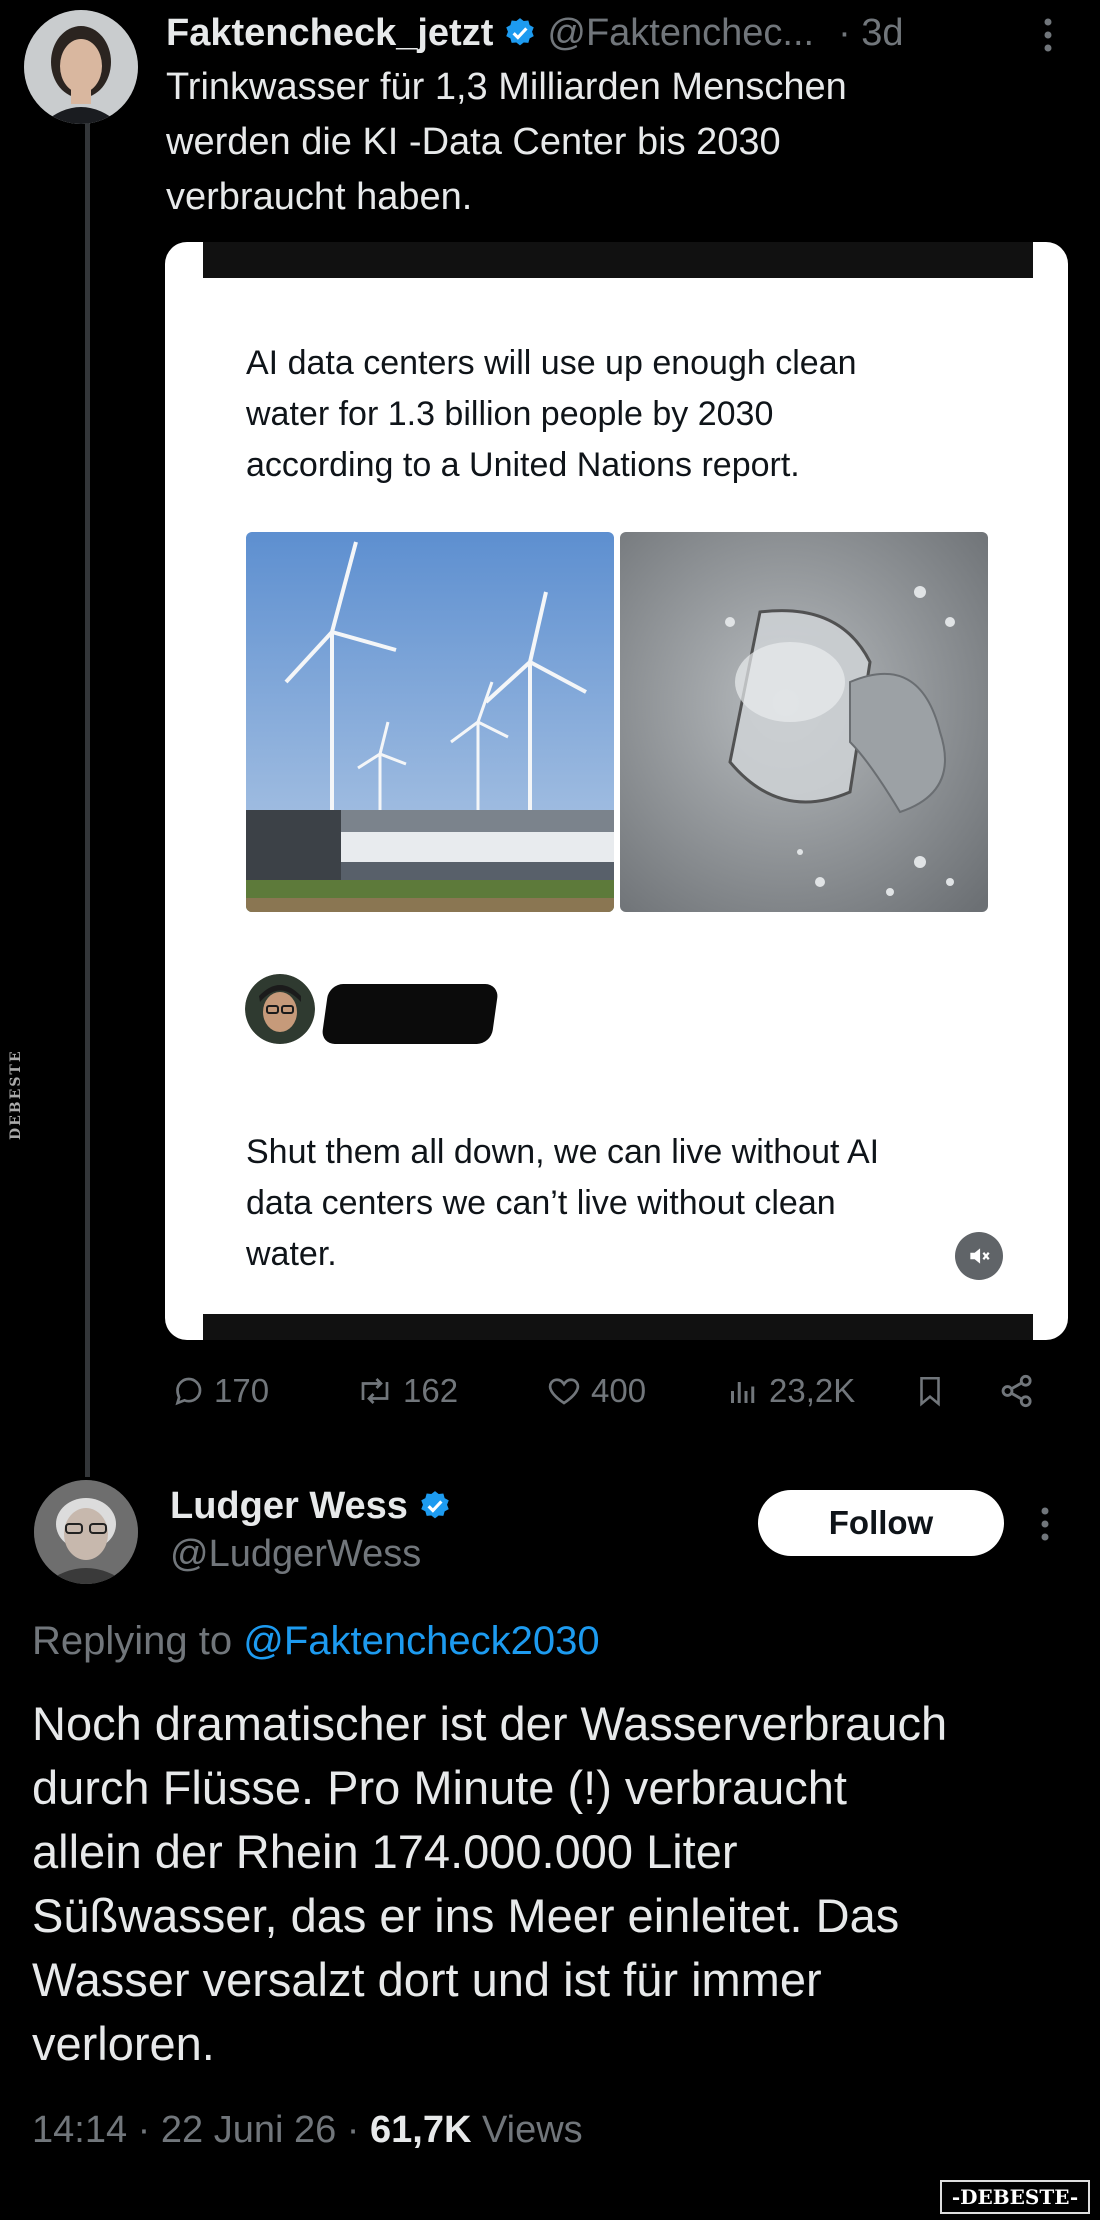 This screenshot has width=1100, height=2220. I want to click on views-count: 23,2K, so click(812, 1390).